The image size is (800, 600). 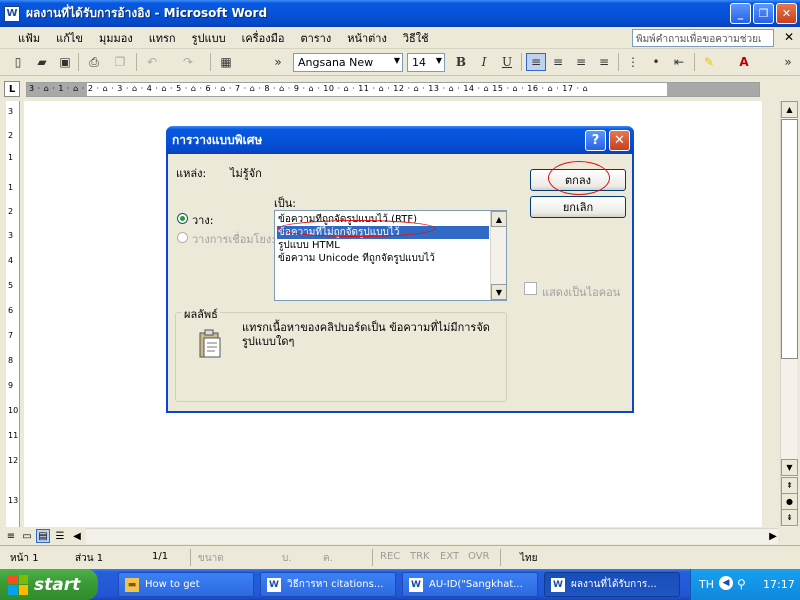 What do you see at coordinates (263, 38) in the screenshot?
I see `menu-tools: เครื่องมือ` at bounding box center [263, 38].